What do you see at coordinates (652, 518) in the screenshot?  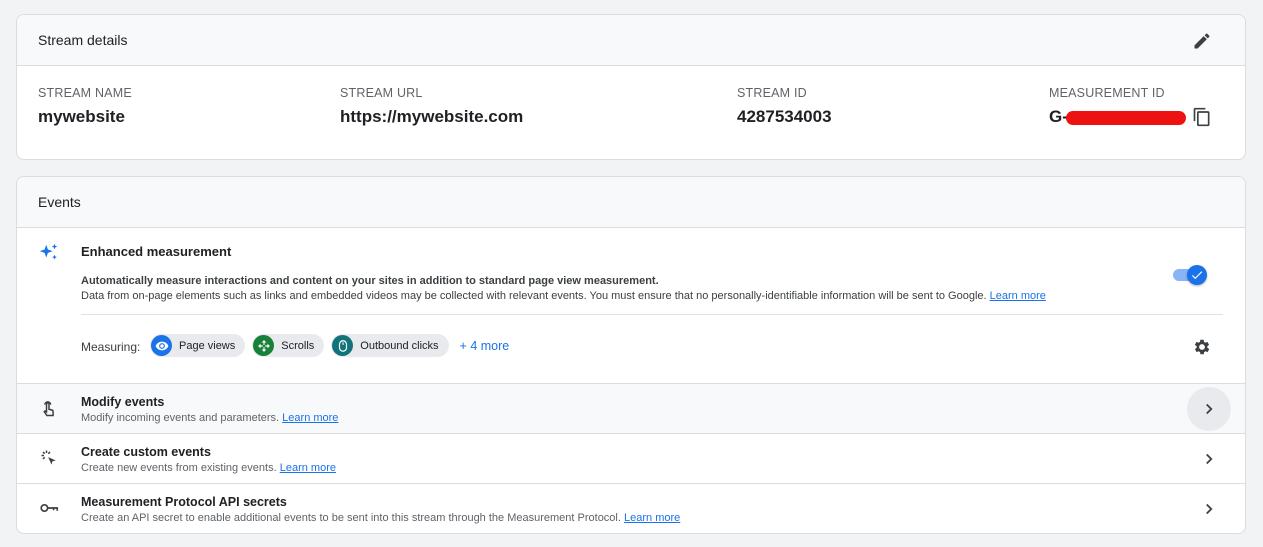 I see `measurement-protocol-learn-more: Learn more` at bounding box center [652, 518].